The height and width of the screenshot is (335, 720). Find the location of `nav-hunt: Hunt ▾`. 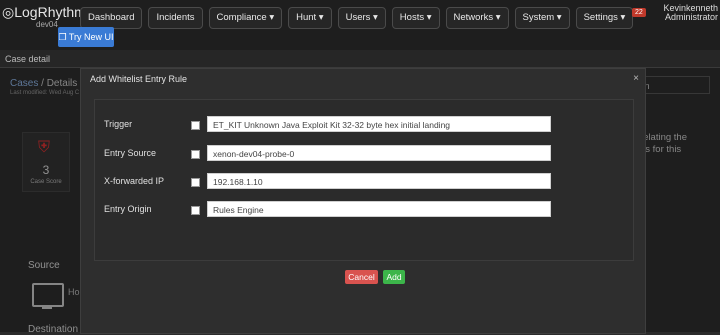

nav-hunt: Hunt ▾ is located at coordinates (310, 18).